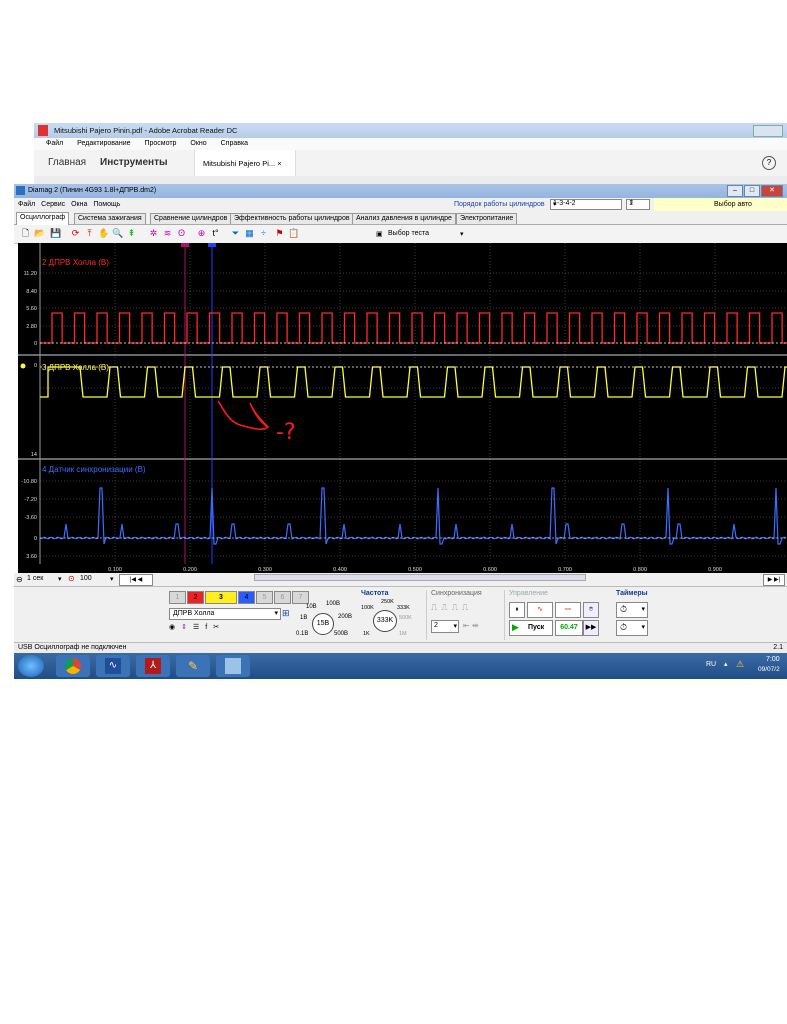  What do you see at coordinates (235, 233) in the screenshot?
I see `funnel-icon: ⏷` at bounding box center [235, 233].